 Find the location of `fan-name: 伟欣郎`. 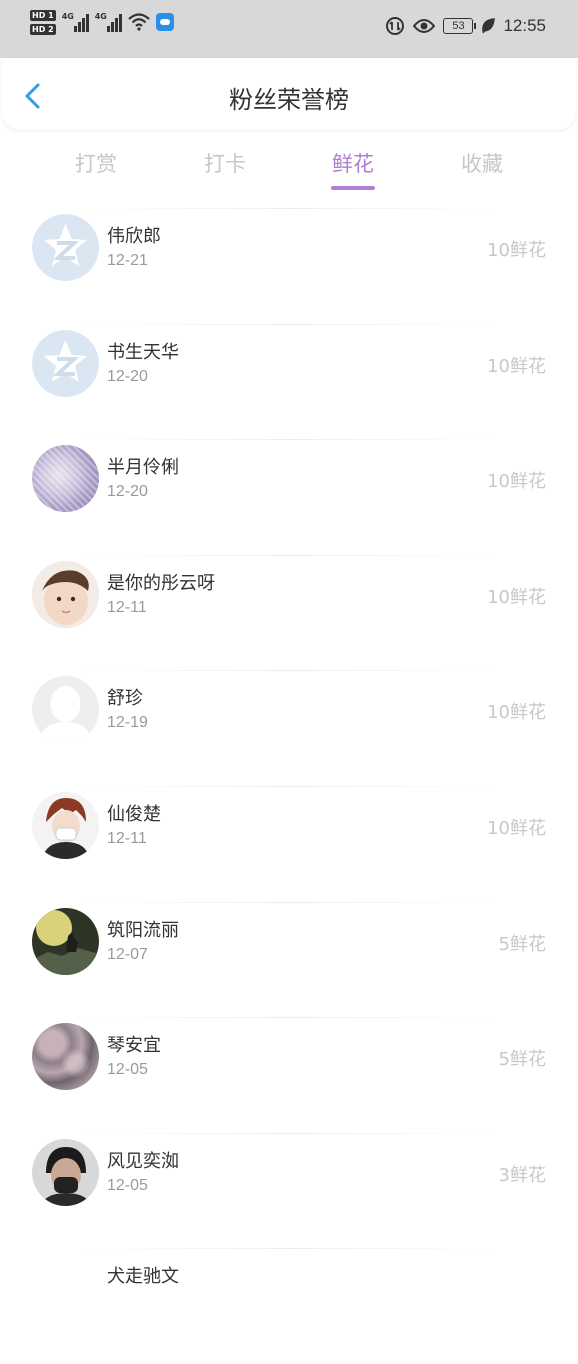

fan-name: 伟欣郎 is located at coordinates (134, 236).